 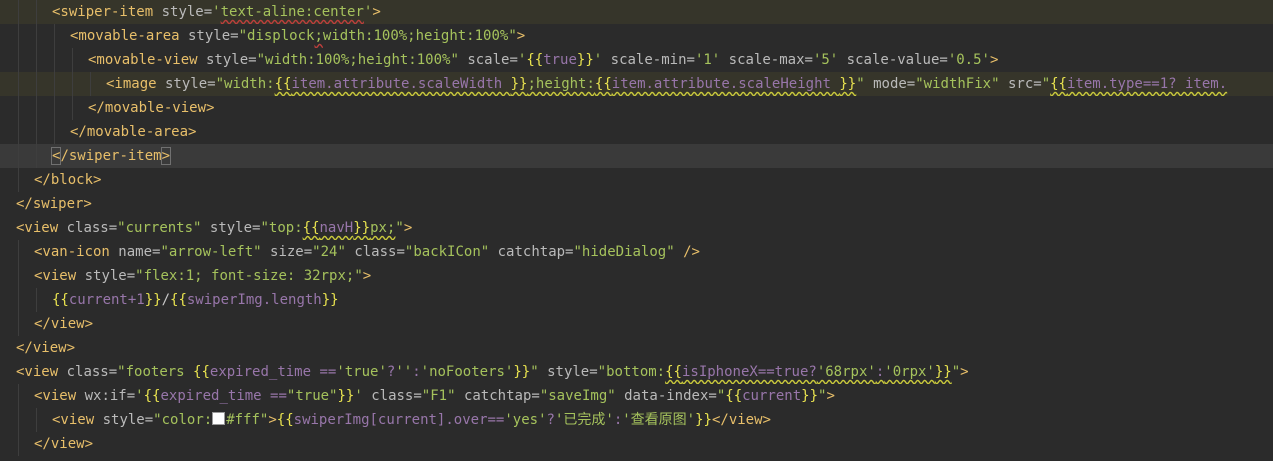 I want to click on code-token: "flex:1; font-size: 32rpx;", so click(x=249, y=276).